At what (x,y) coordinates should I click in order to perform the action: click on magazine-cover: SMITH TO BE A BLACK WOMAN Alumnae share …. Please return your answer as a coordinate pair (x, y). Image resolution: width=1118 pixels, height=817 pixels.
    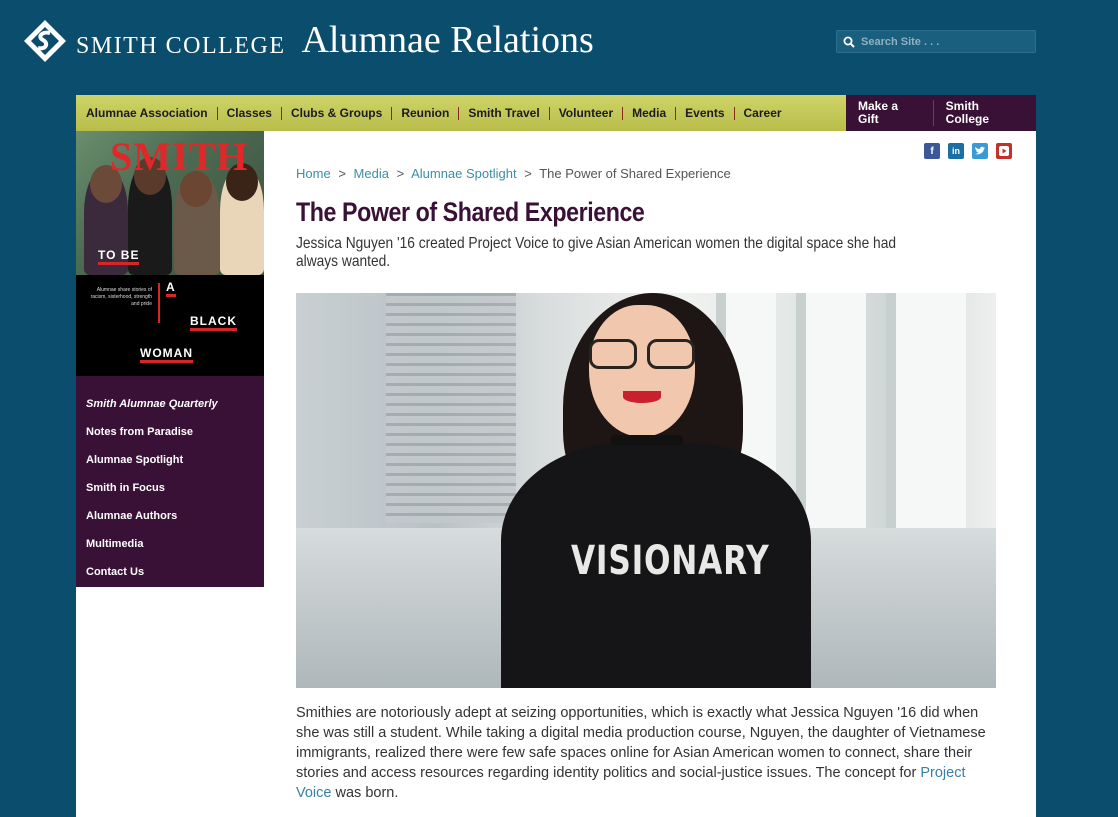
    Looking at the image, I should click on (170, 253).